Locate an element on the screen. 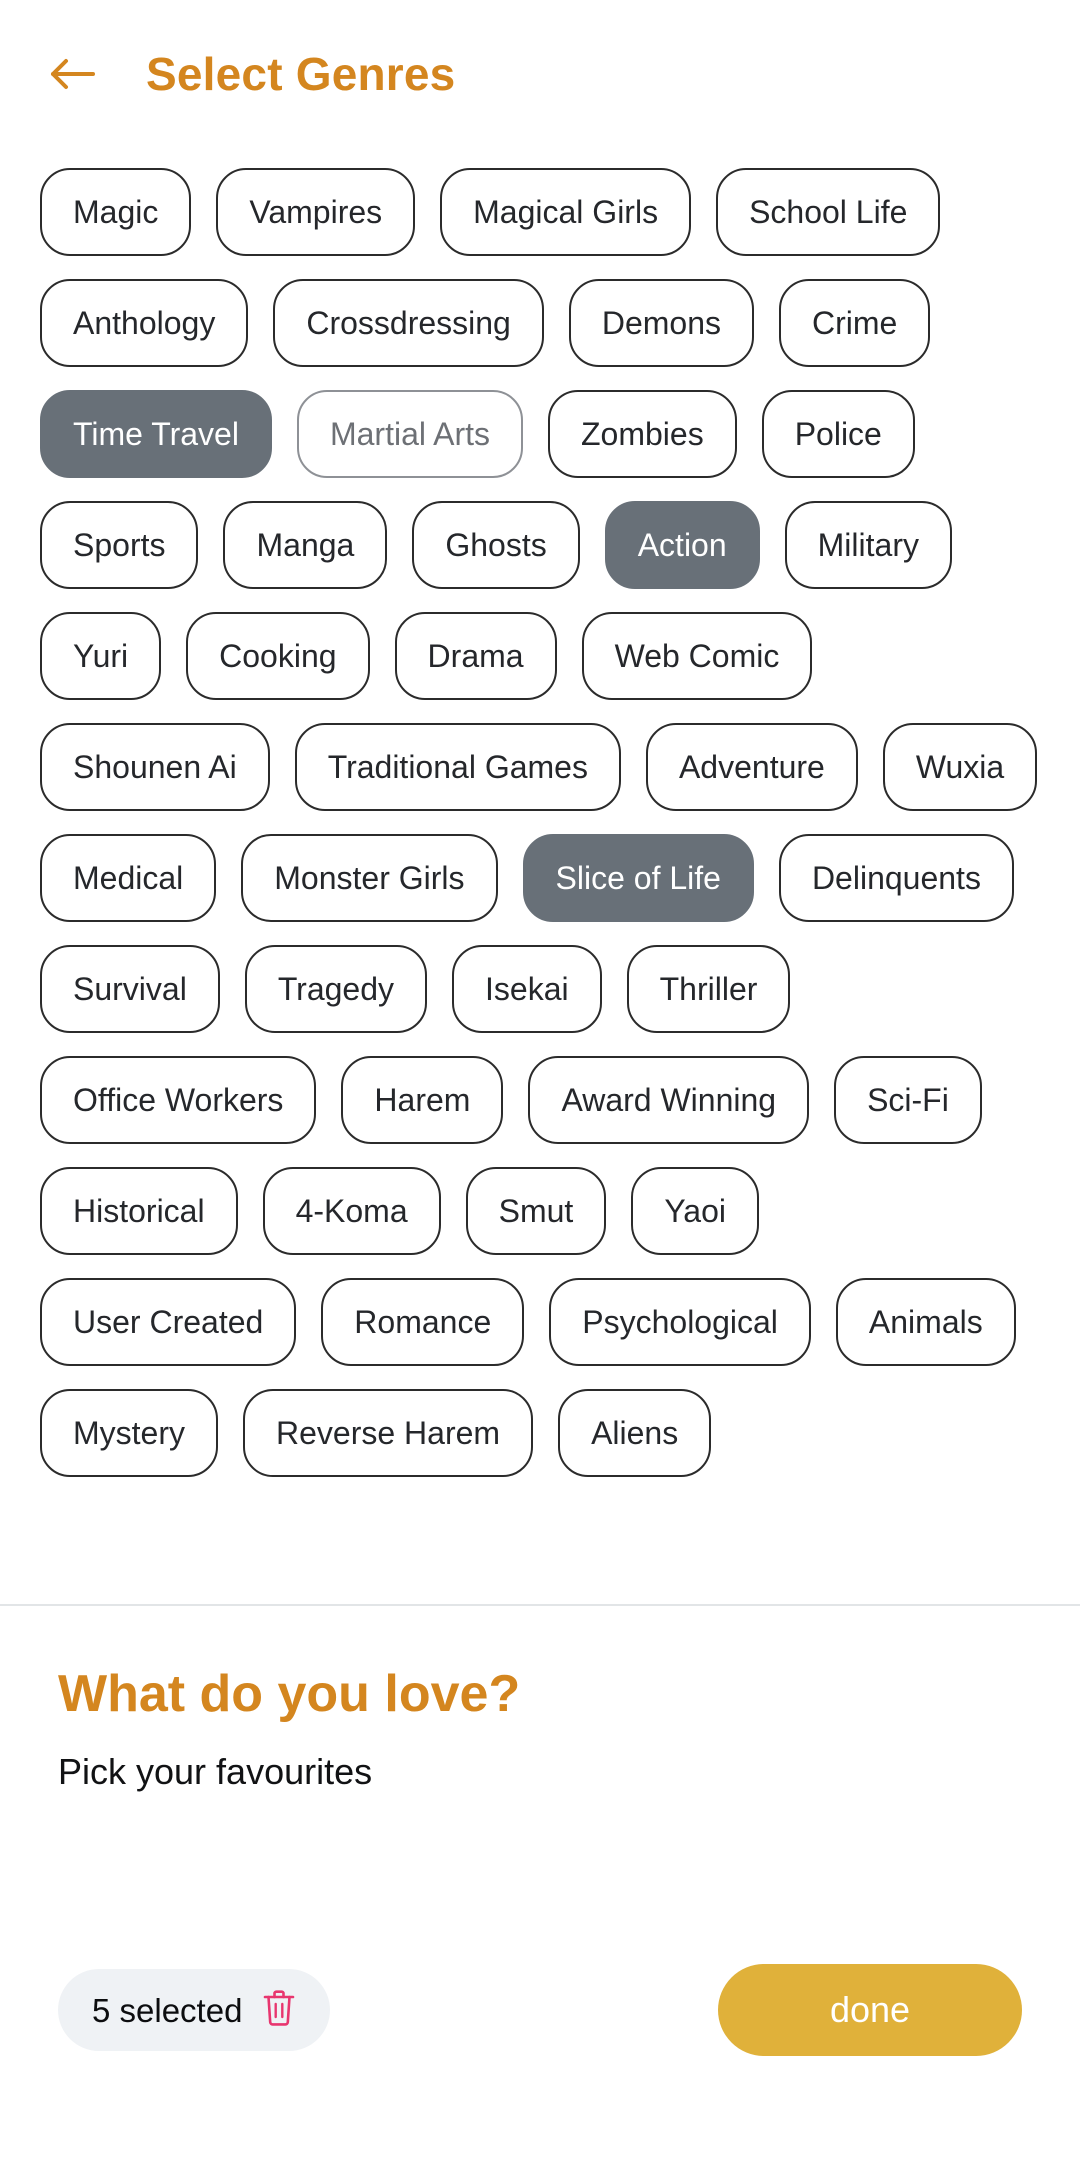 The image size is (1080, 2160). genre-chip-label: Ghosts is located at coordinates (496, 545).